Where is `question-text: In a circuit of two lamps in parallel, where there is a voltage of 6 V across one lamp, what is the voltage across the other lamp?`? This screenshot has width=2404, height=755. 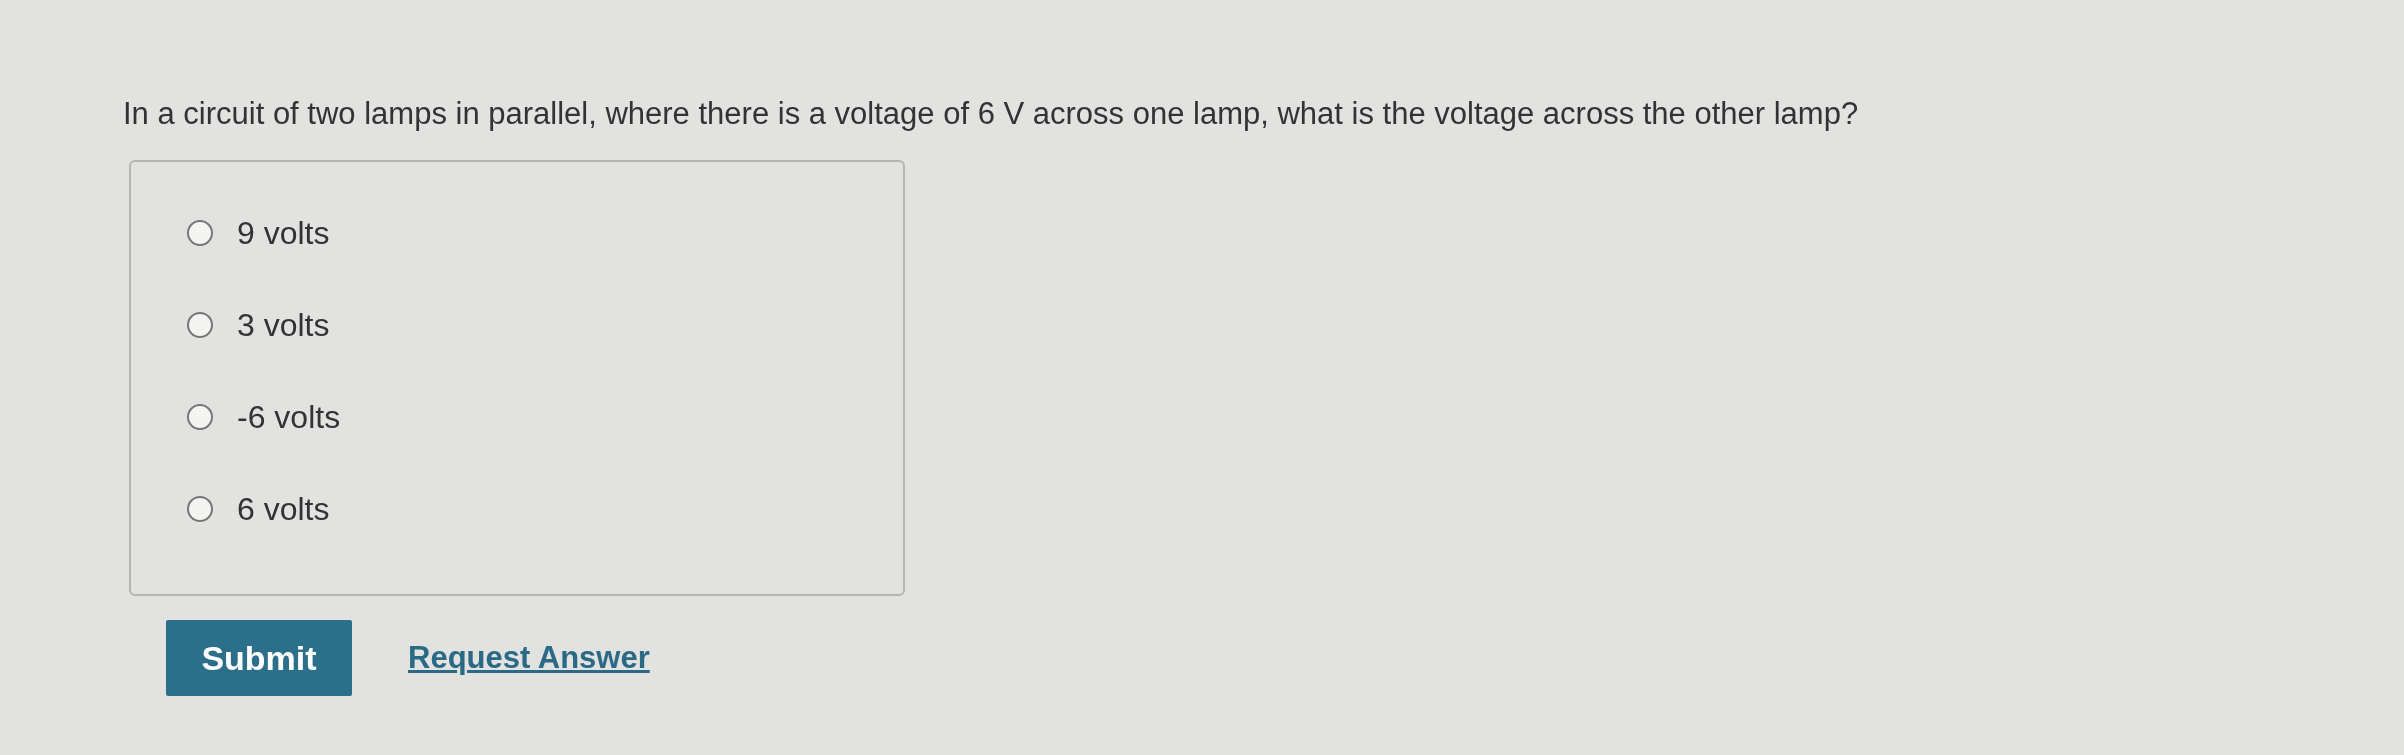
question-text: In a circuit of two lamps in parallel, where there is a voltage of 6 V across one lamp, what is the voltage across the other lamp? is located at coordinates (991, 114).